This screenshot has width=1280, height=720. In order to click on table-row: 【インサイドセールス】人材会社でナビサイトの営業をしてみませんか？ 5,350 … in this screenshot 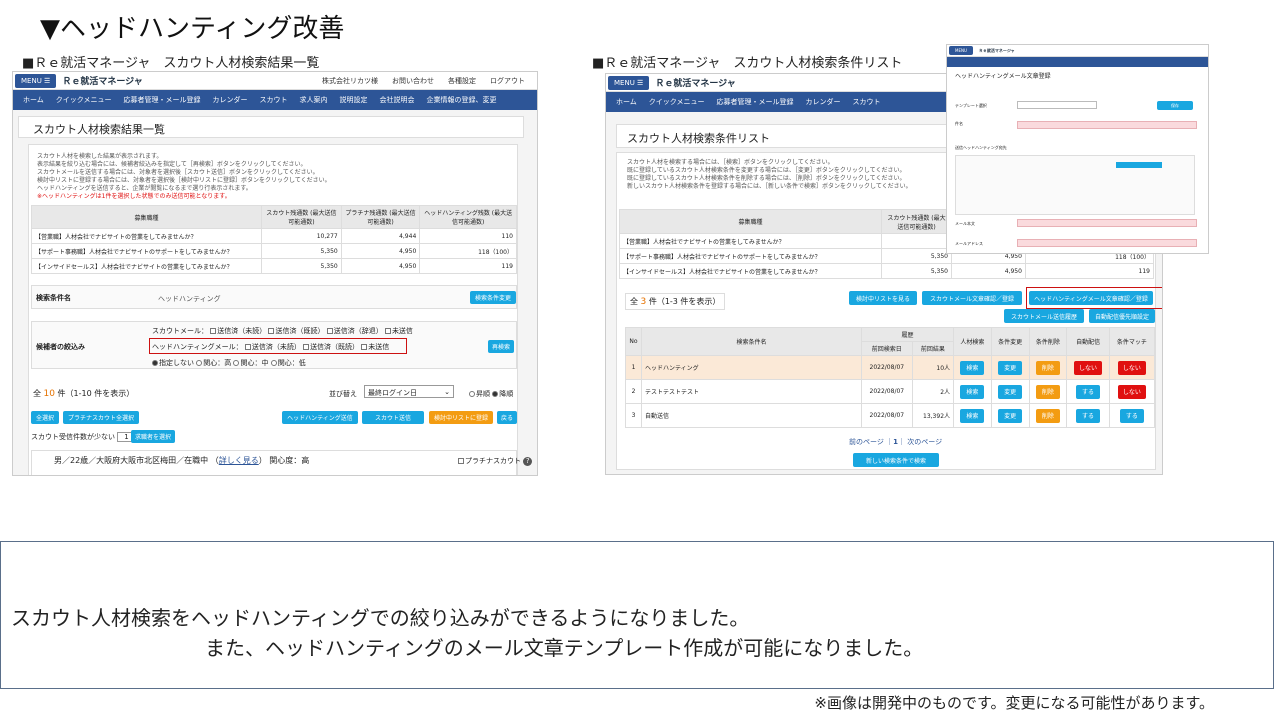, I will do `click(274, 266)`.